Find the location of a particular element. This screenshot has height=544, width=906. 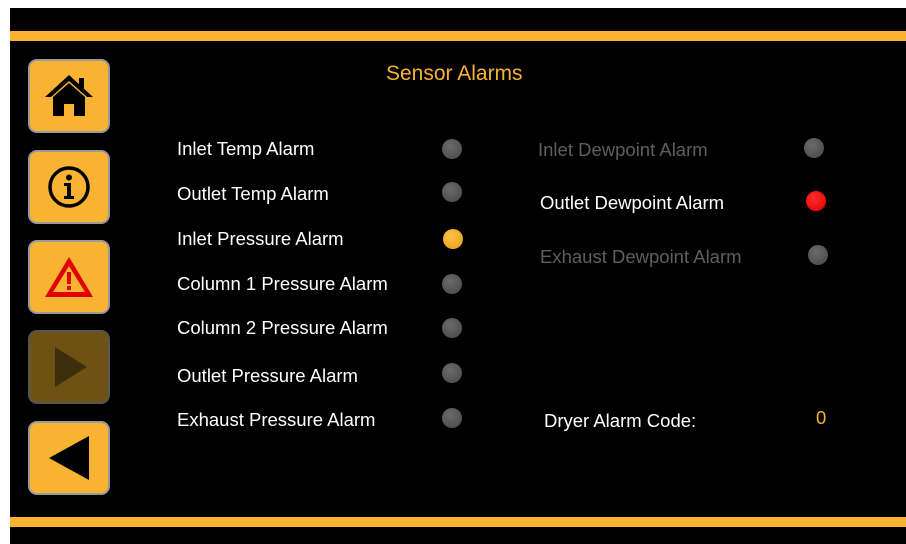

led-outlet-temp is located at coordinates (452, 192).